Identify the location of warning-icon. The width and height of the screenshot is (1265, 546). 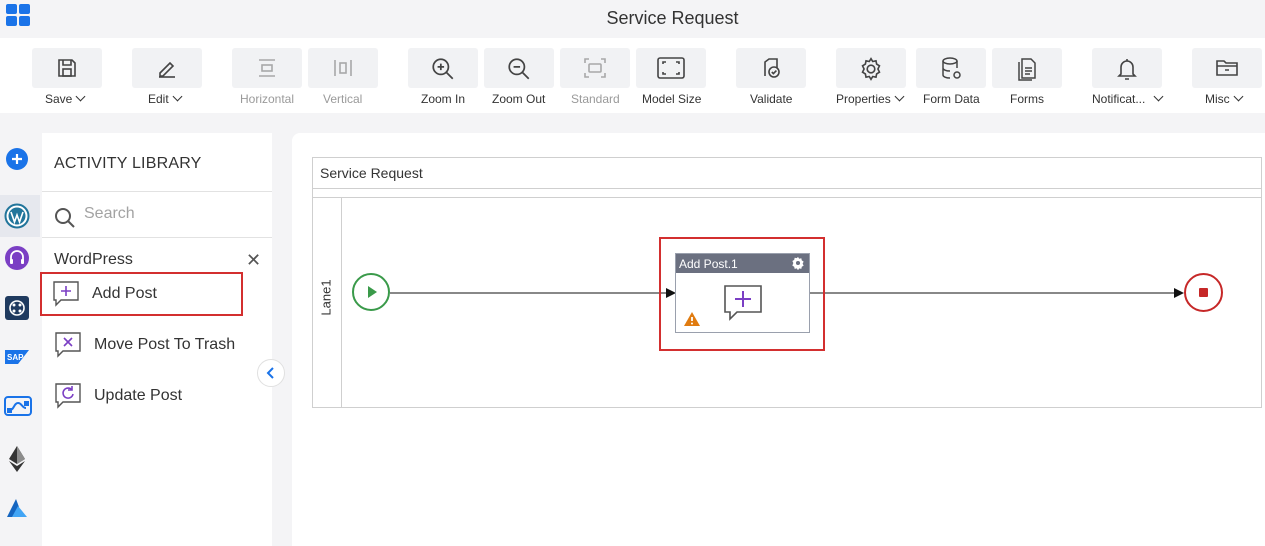
(692, 319).